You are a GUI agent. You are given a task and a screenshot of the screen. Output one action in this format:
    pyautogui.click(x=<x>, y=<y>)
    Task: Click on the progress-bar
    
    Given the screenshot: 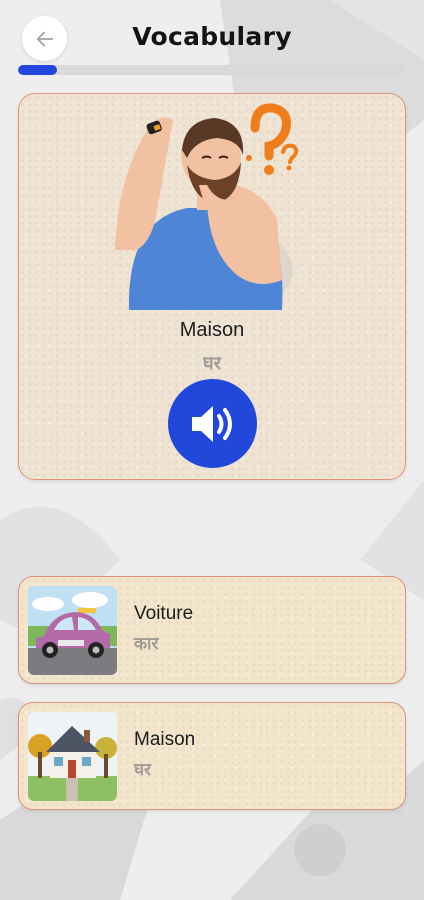 What is the action you would take?
    pyautogui.click(x=212, y=70)
    